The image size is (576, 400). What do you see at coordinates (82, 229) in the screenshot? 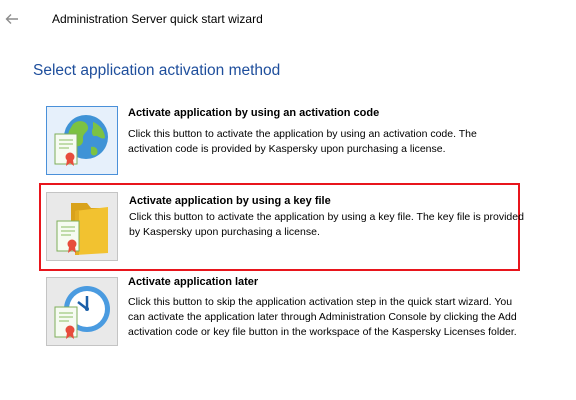
I see `folder-certificate-icon` at bounding box center [82, 229].